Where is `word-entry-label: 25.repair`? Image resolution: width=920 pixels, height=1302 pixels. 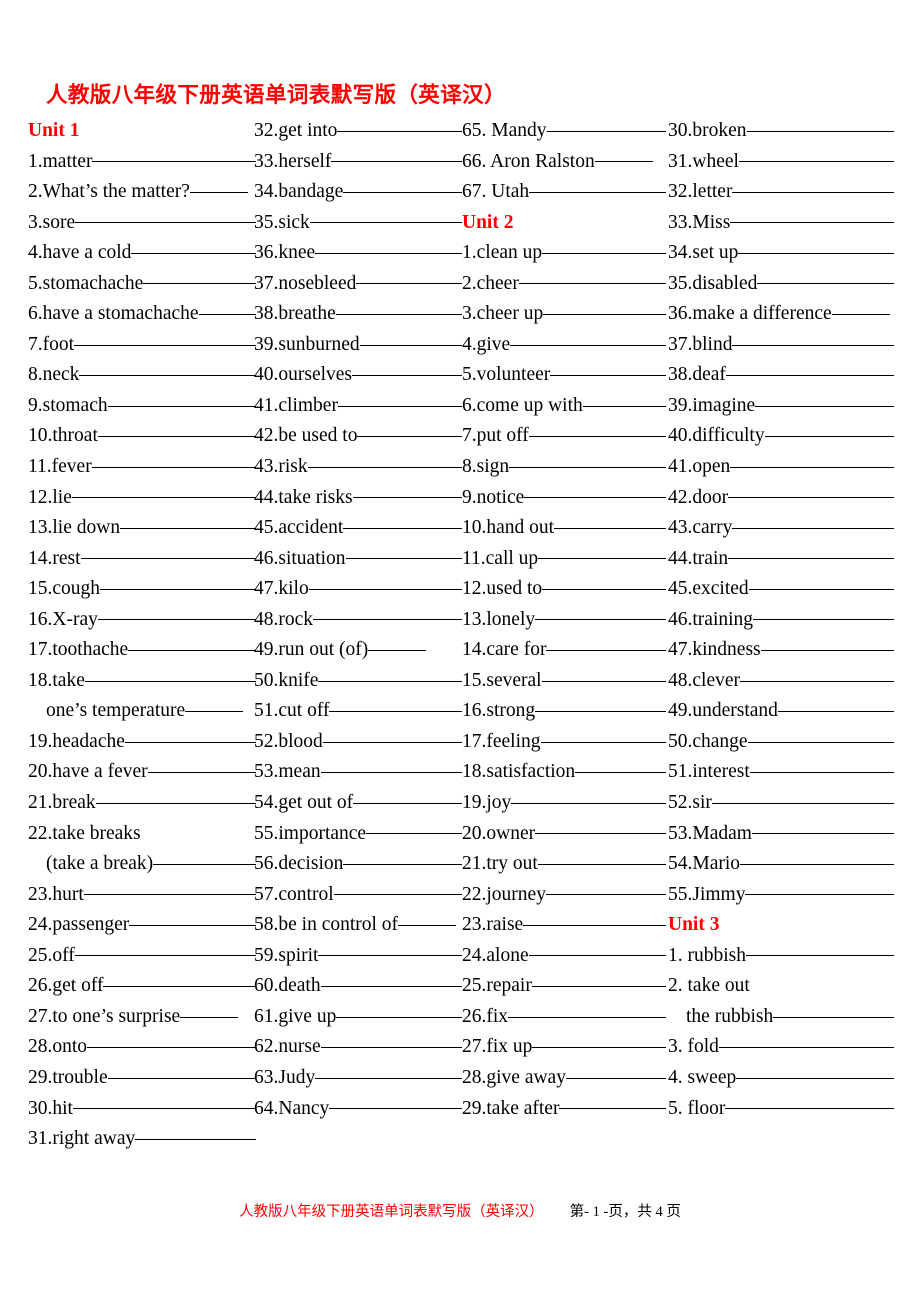
word-entry-label: 25.repair is located at coordinates (497, 986).